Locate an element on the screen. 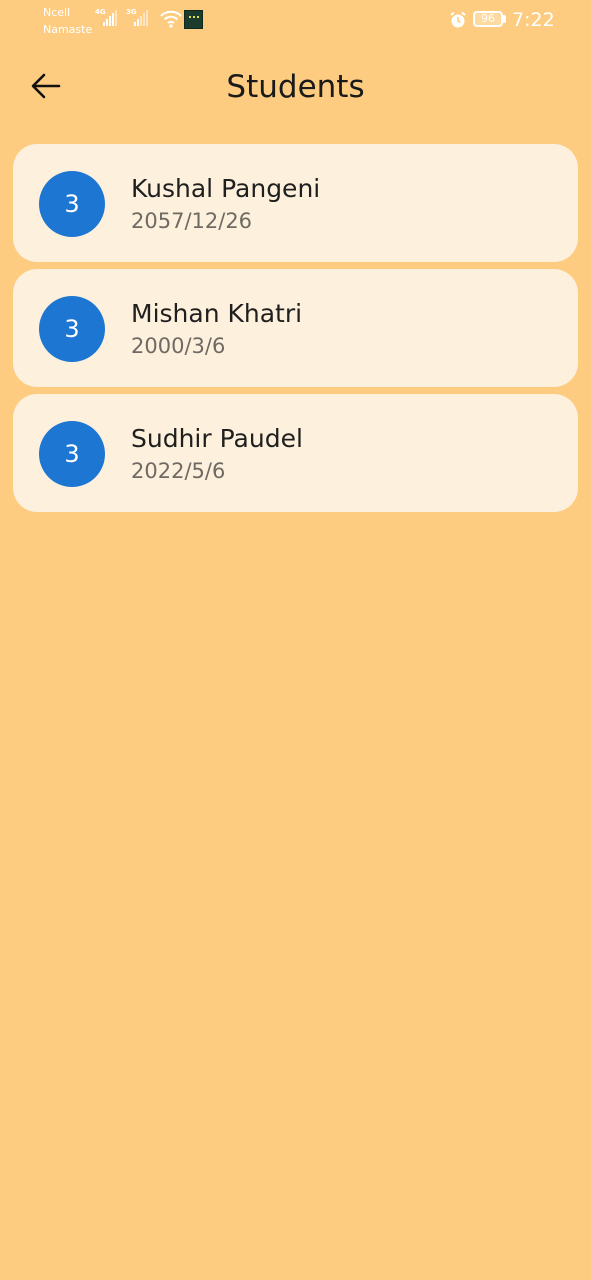  student-list-item: 3 Mishan Khatri 2000/3/6 is located at coordinates (295, 328).